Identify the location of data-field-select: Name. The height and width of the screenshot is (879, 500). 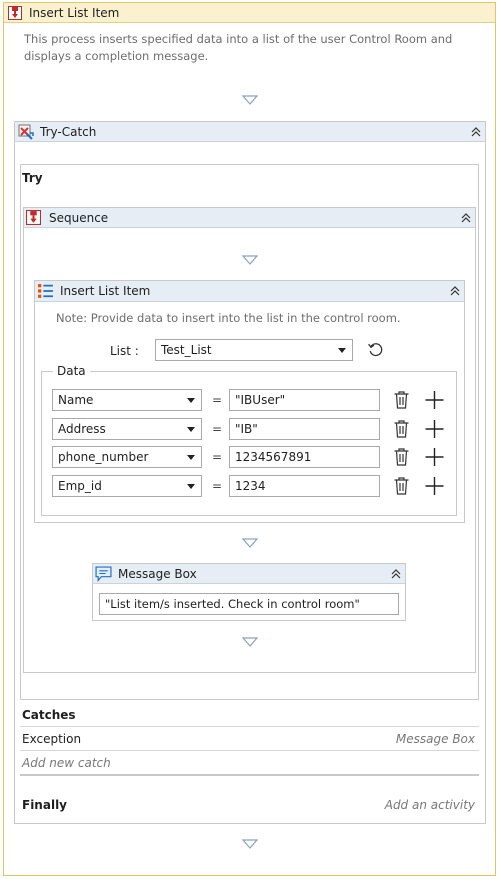
(127, 400).